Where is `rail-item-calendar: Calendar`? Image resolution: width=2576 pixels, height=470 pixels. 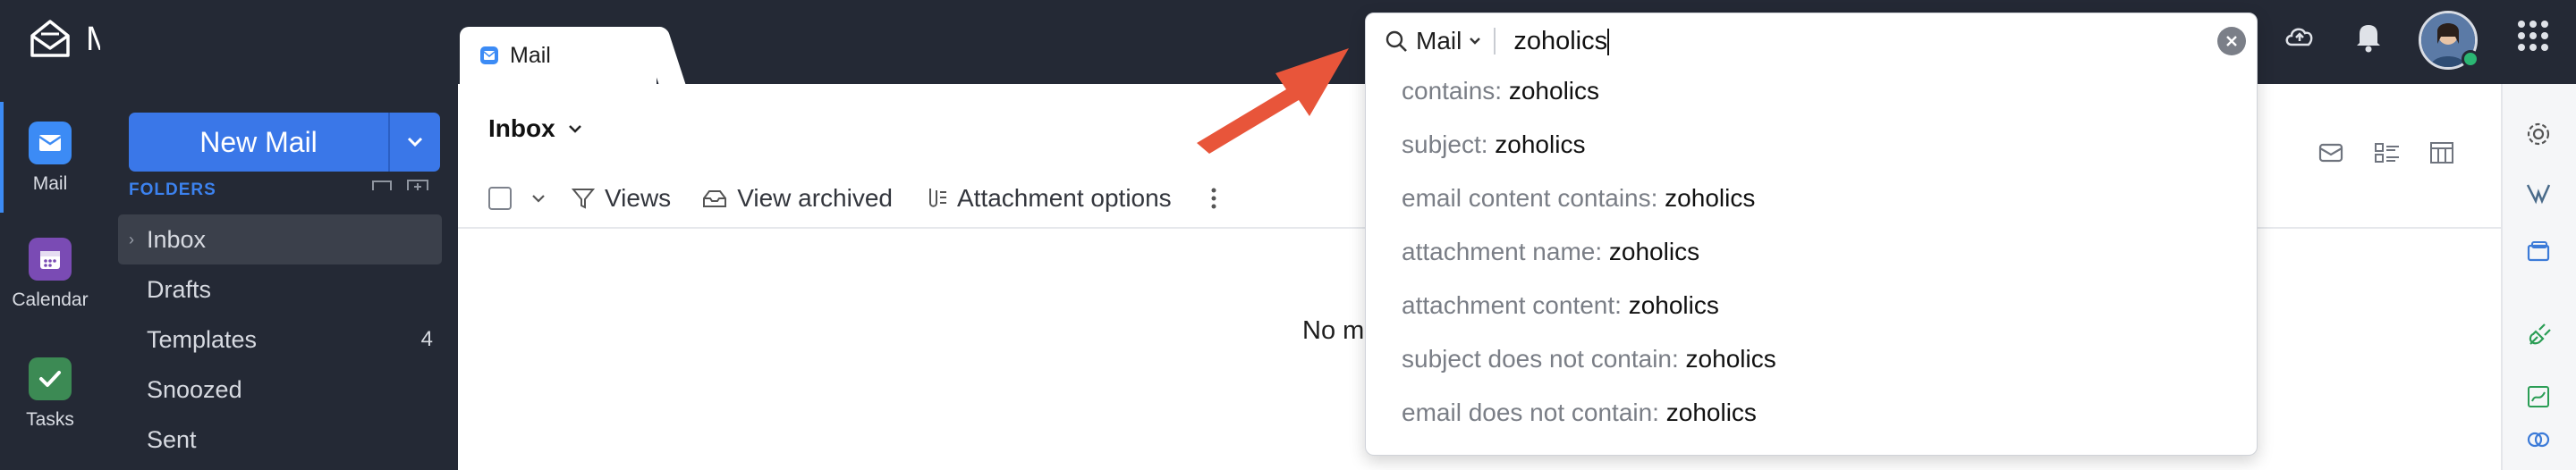 rail-item-calendar: Calendar is located at coordinates (50, 274).